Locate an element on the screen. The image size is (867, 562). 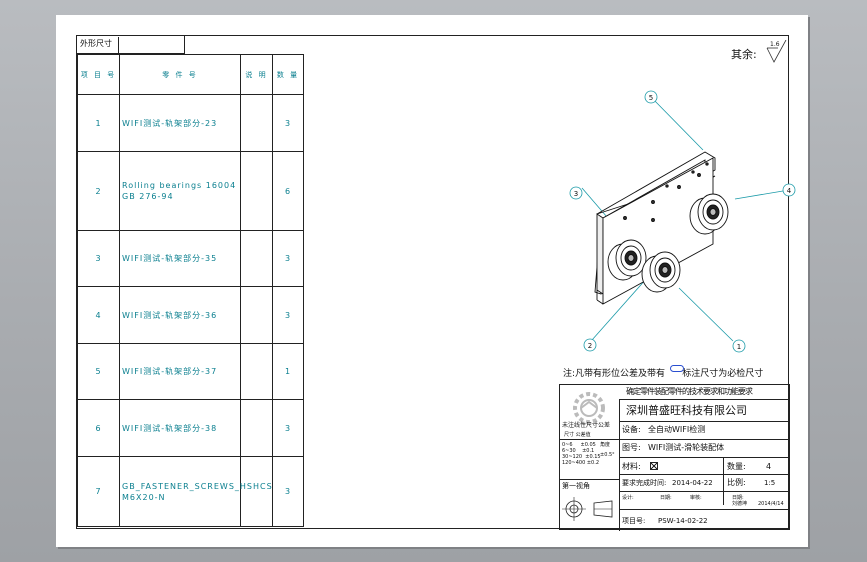
bom-row: 3 WIFI测试-轨架部分-35 3 is located at coordinates (190, 258).